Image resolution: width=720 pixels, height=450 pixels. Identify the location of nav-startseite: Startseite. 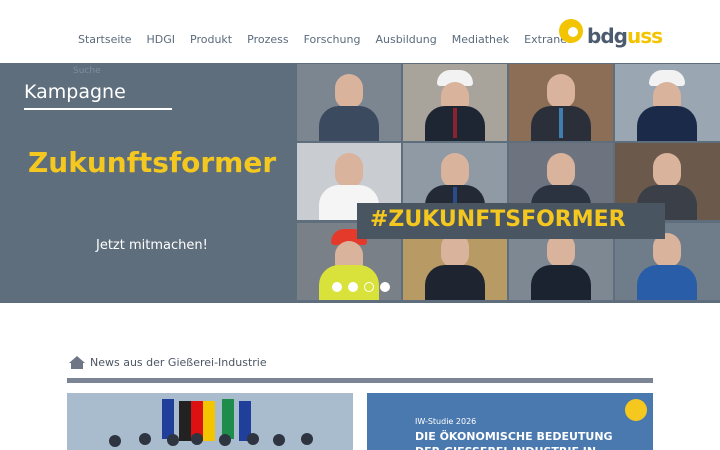
(105, 39).